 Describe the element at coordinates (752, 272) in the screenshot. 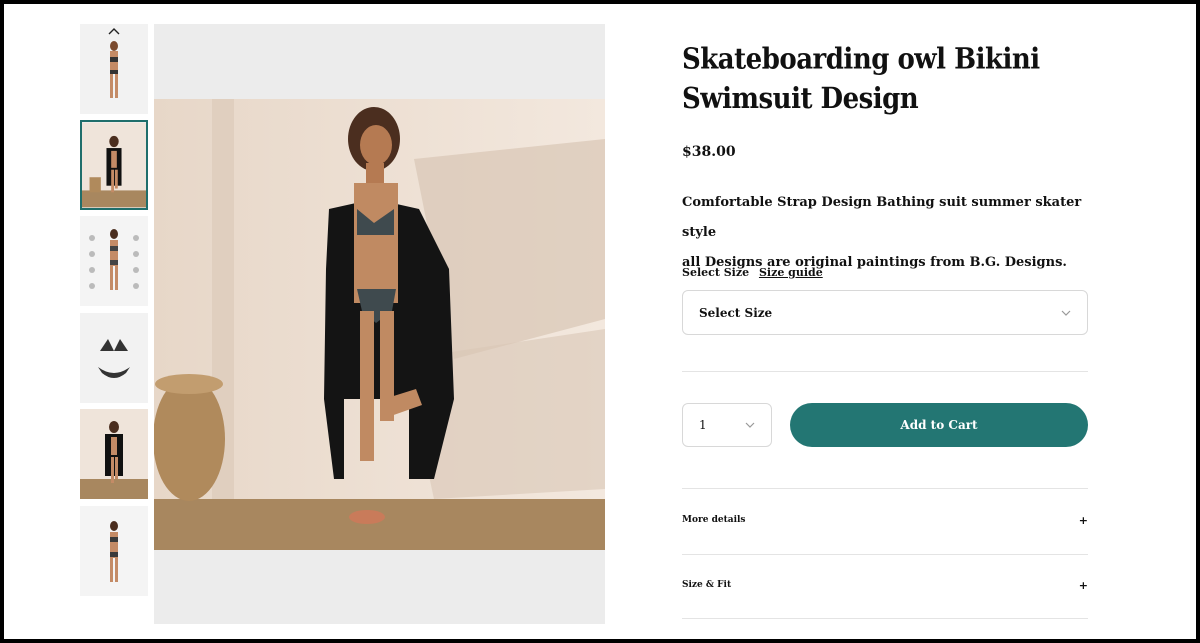

I see `size-label-row: Select Size Size guide` at that location.